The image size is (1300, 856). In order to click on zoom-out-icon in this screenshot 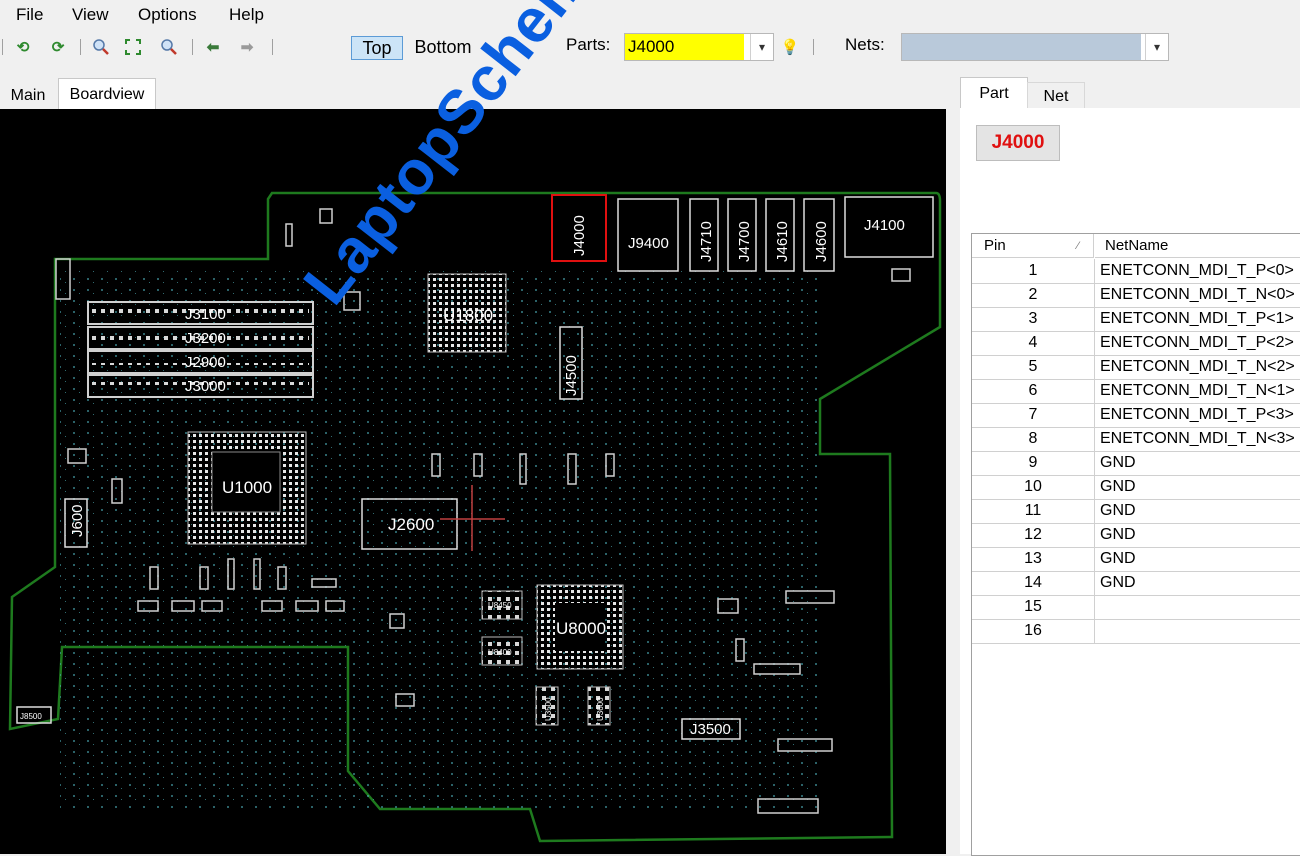, I will do `click(101, 47)`.